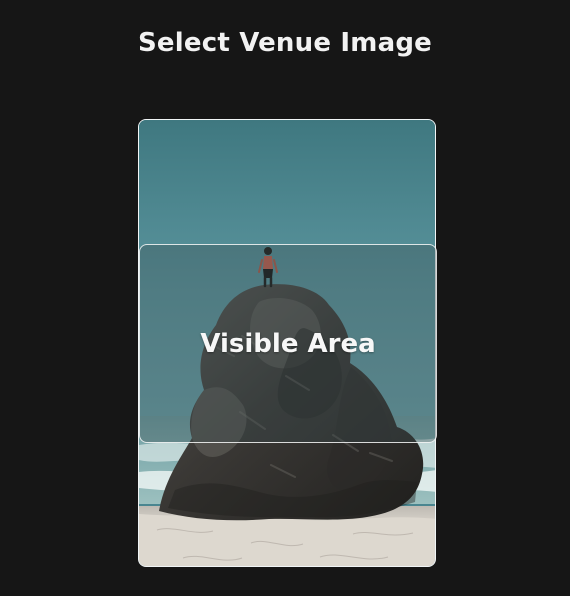  I want to click on visible-area-label: Visible Area, so click(288, 343).